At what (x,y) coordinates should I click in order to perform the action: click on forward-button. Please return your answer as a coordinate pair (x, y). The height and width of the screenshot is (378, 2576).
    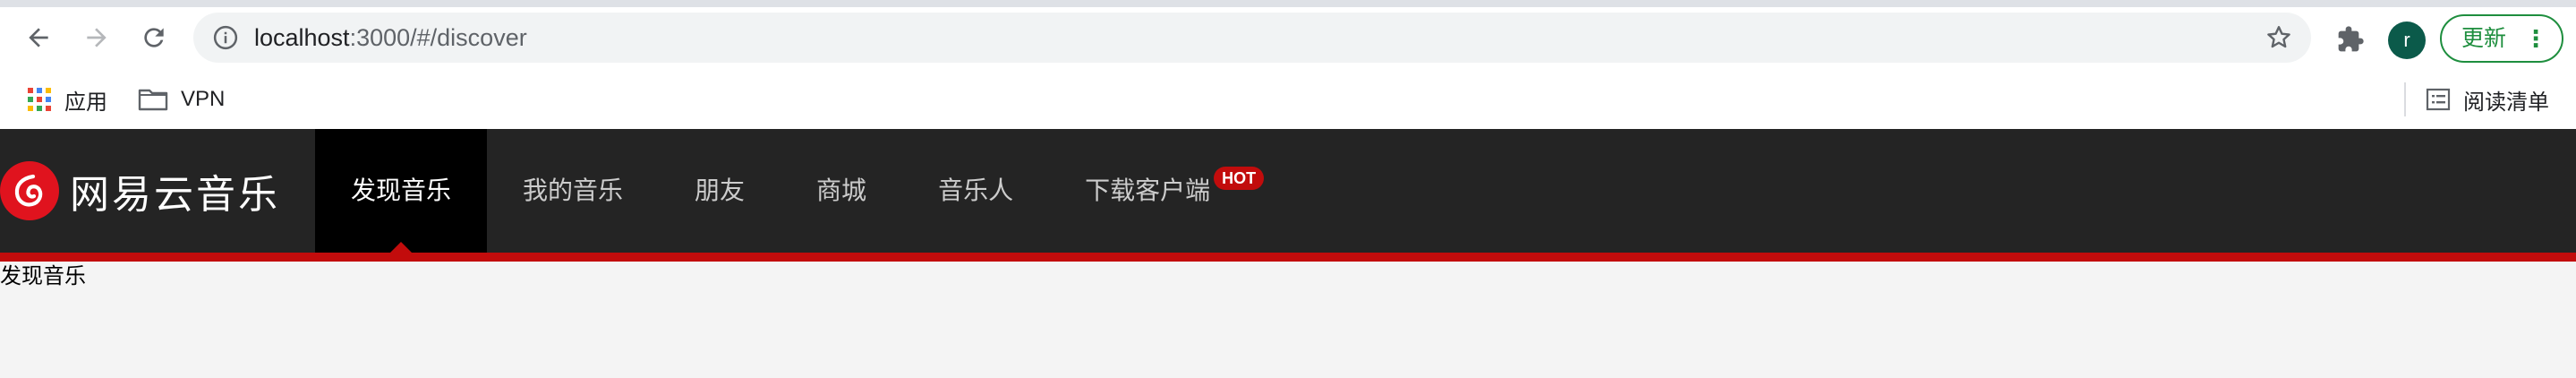
    Looking at the image, I should click on (96, 37).